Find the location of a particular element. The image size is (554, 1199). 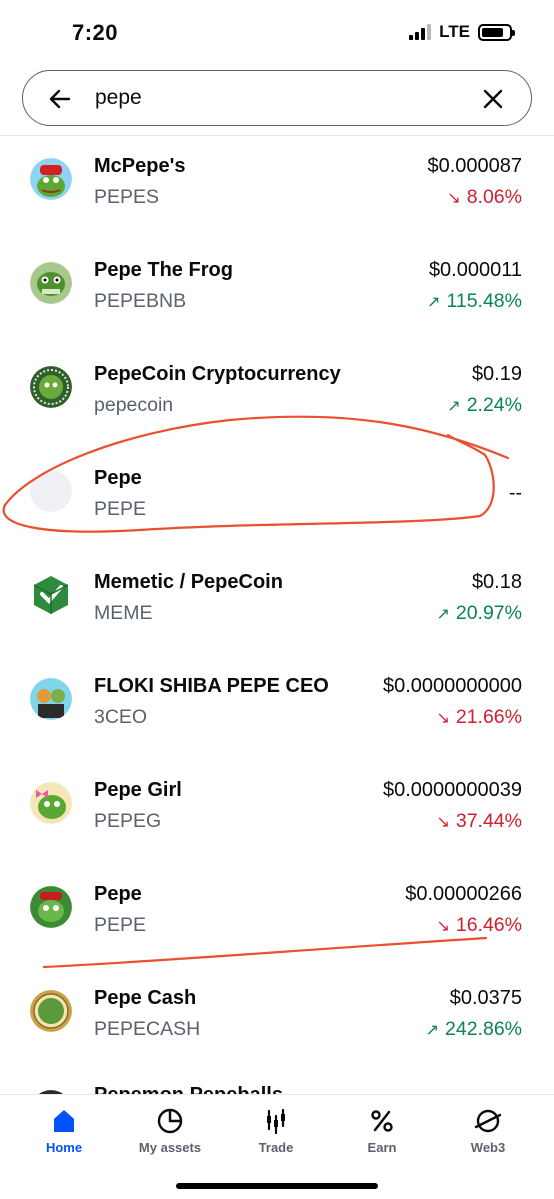

search-input is located at coordinates (285, 98).